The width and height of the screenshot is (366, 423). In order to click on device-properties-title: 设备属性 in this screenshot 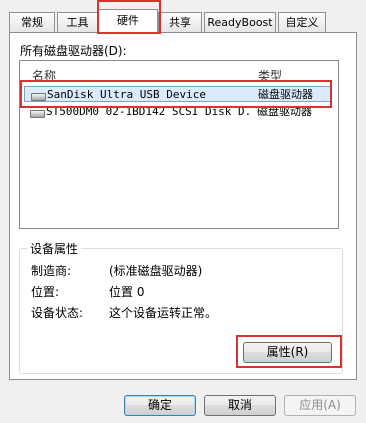, I will do `click(54, 248)`.